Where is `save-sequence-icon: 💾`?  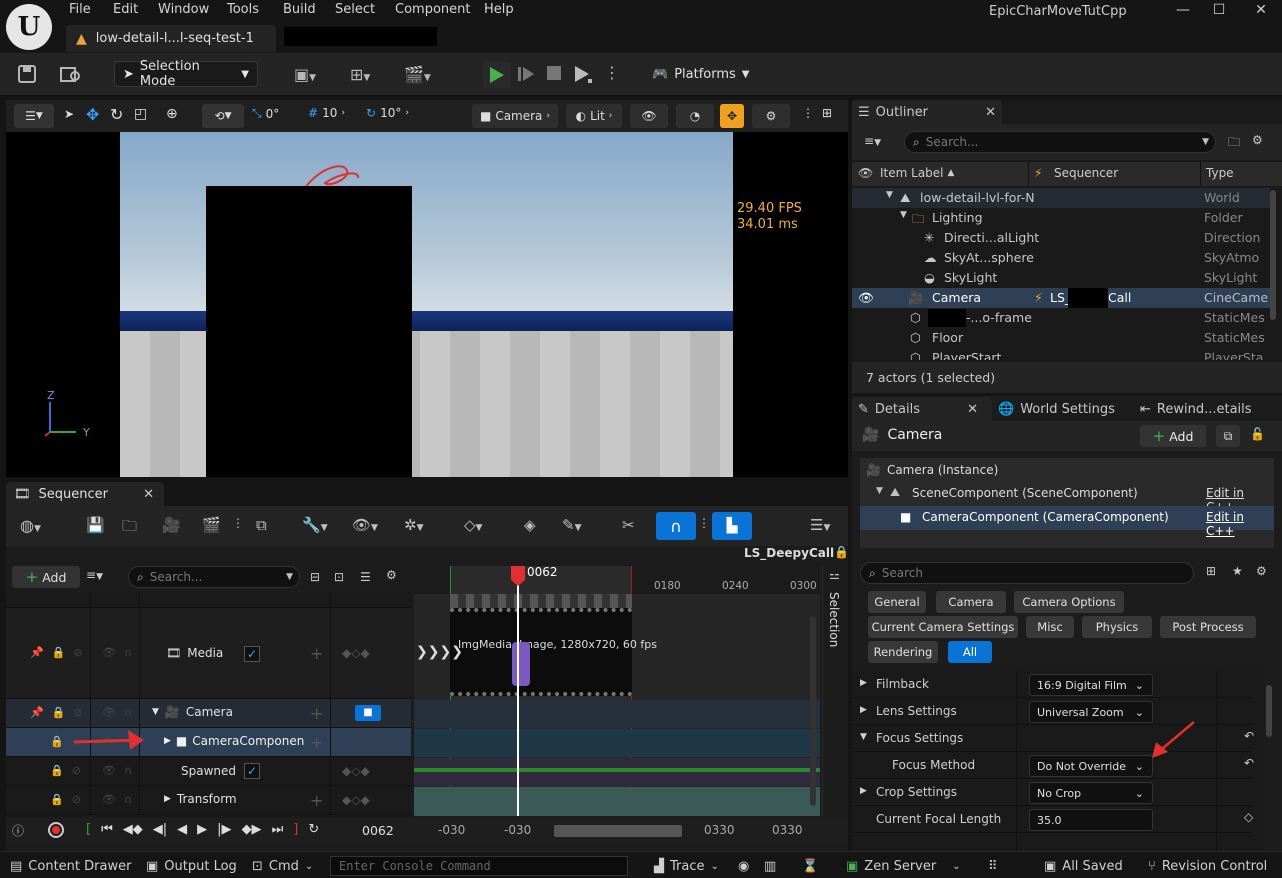 save-sequence-icon: 💾 is located at coordinates (95, 525).